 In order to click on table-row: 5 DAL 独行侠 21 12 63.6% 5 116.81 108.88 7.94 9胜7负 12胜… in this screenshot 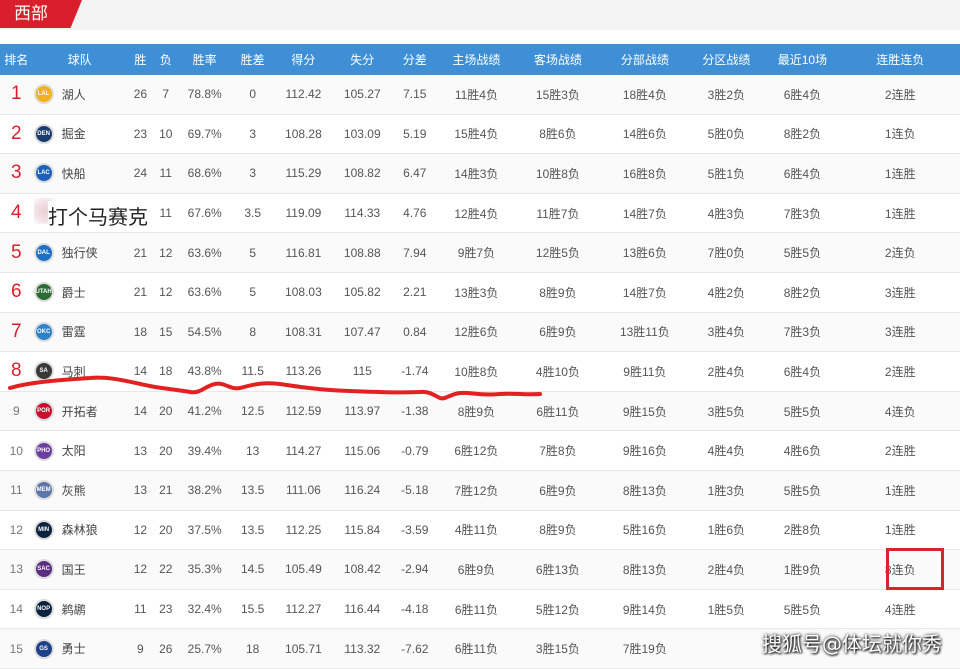, I will do `click(480, 253)`.